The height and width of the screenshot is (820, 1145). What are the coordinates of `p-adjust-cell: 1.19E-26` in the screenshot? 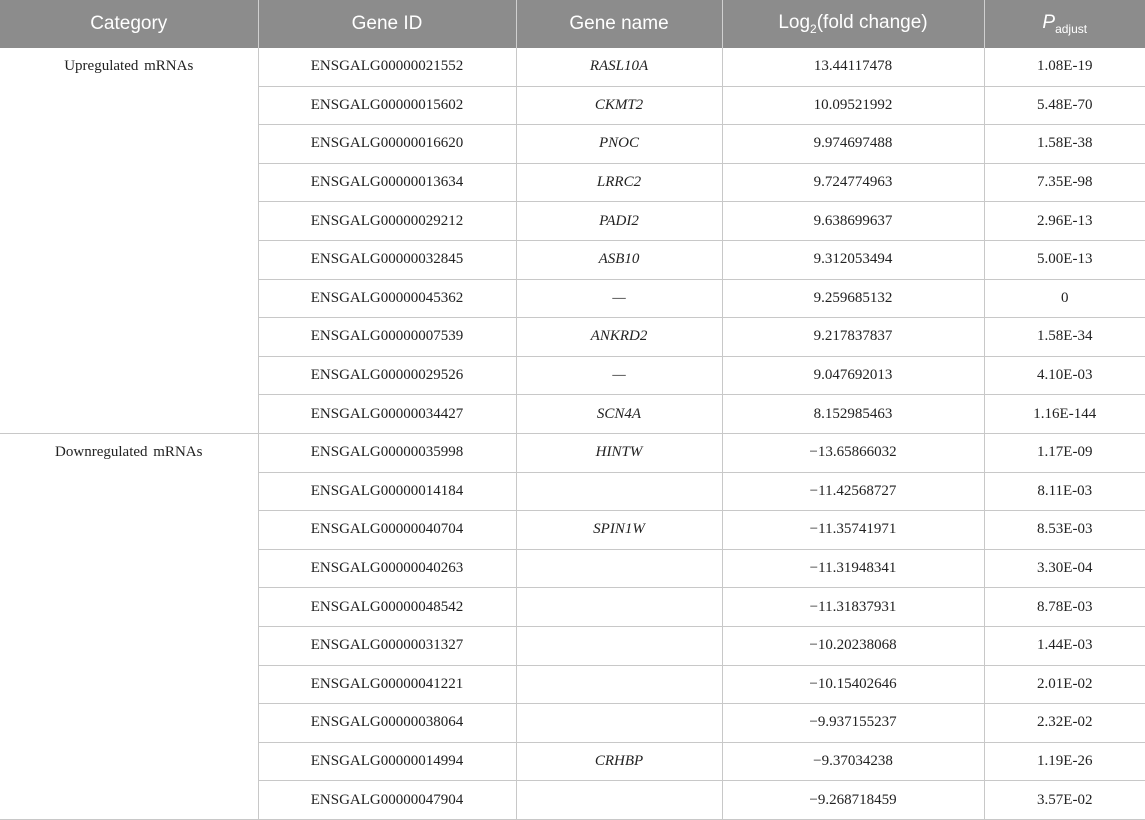 It's located at (1064, 762).